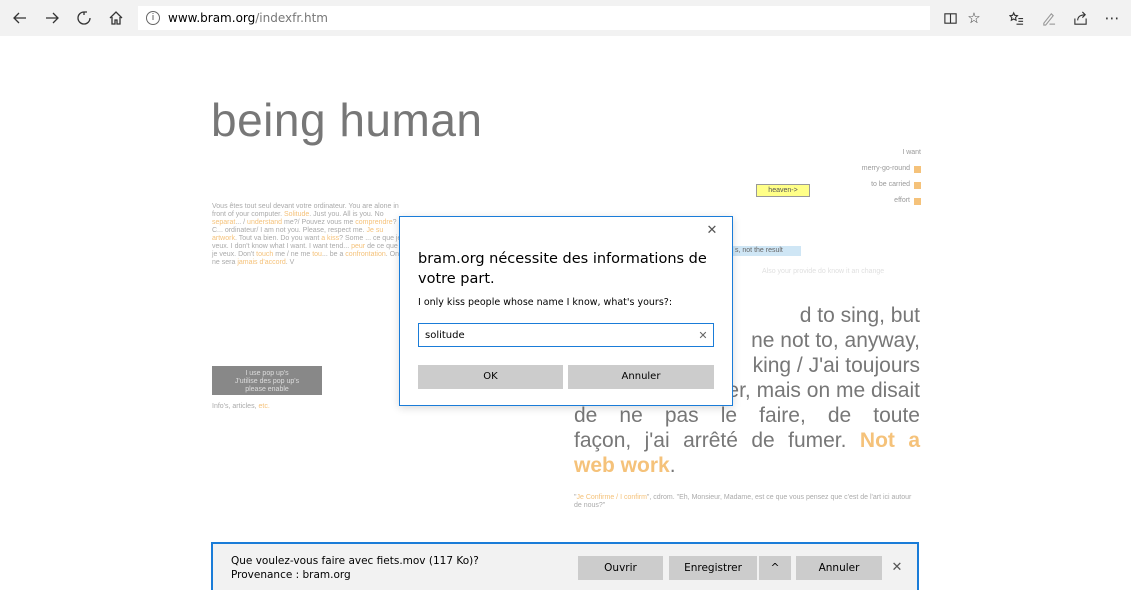 The image size is (1131, 590). What do you see at coordinates (1112, 18) in the screenshot?
I see `more-icon: ⋯` at bounding box center [1112, 18].